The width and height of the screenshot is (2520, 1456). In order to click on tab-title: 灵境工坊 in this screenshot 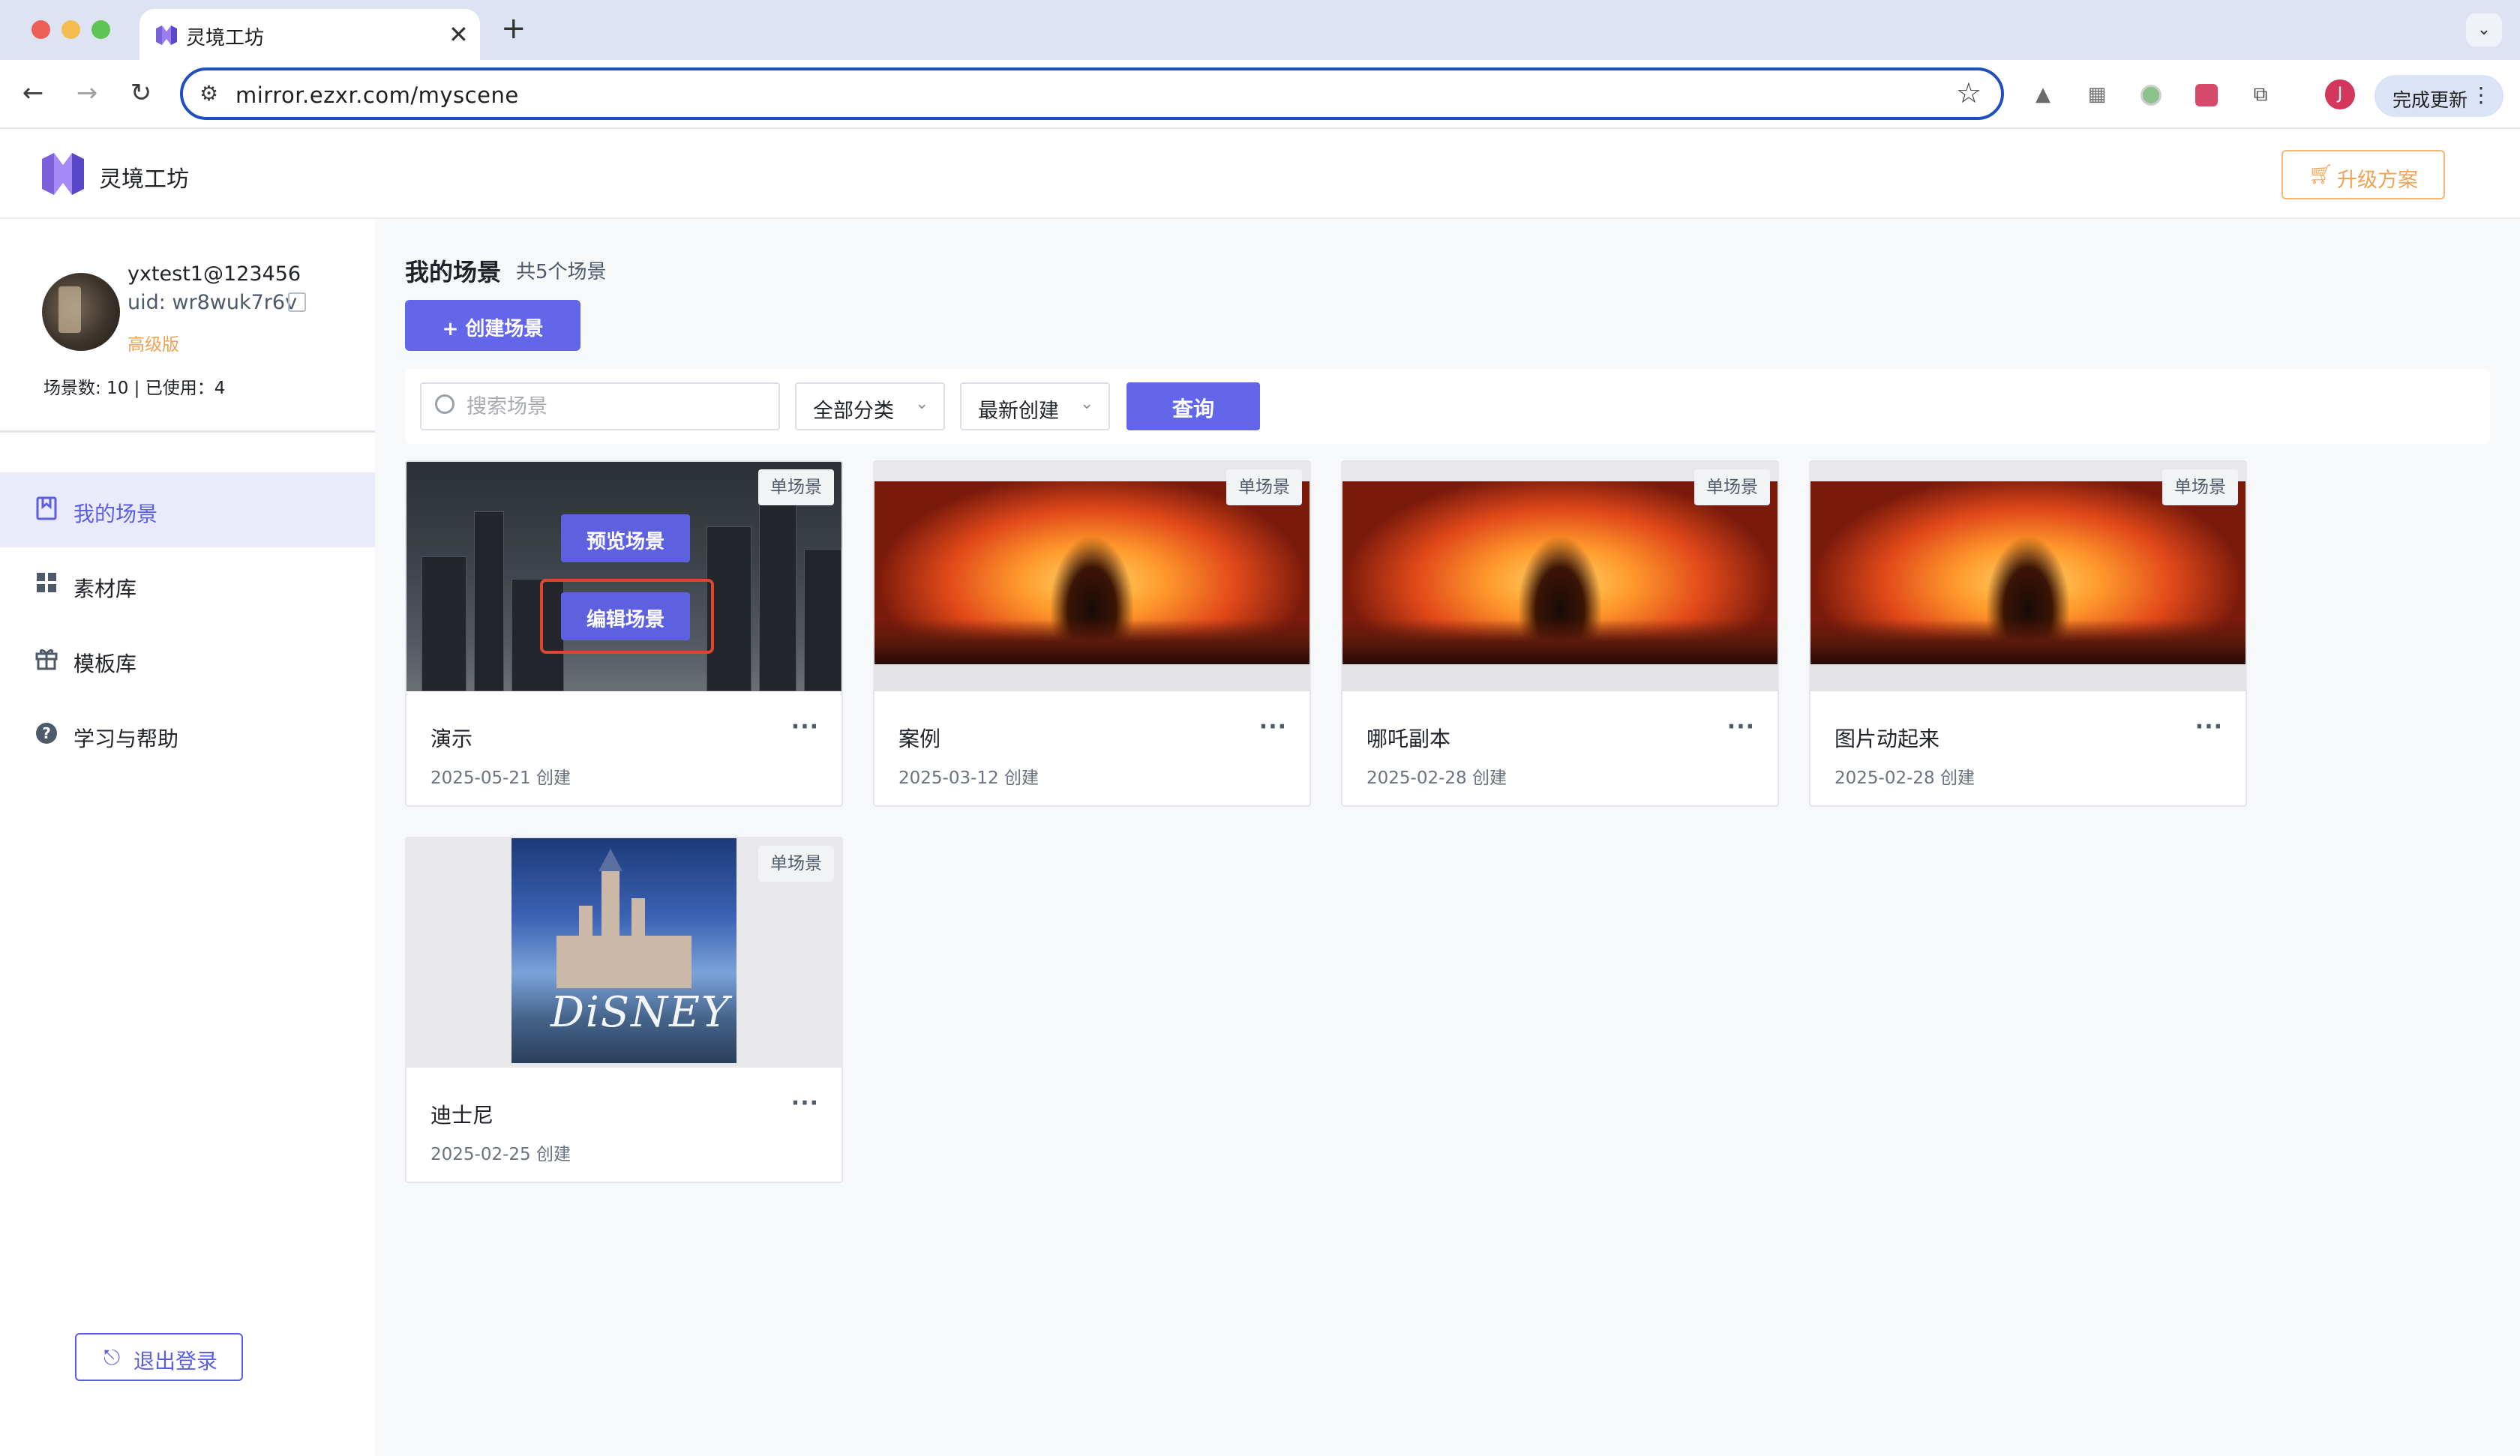, I will do `click(225, 38)`.